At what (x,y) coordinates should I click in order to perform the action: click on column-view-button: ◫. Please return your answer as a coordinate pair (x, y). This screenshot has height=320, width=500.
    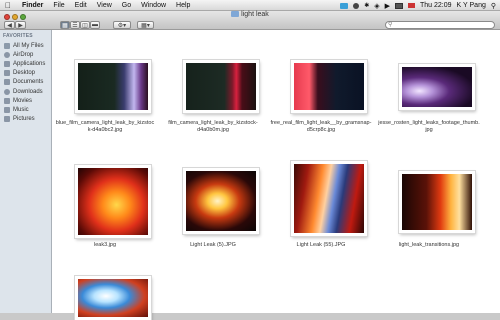
    Looking at the image, I should click on (85, 25).